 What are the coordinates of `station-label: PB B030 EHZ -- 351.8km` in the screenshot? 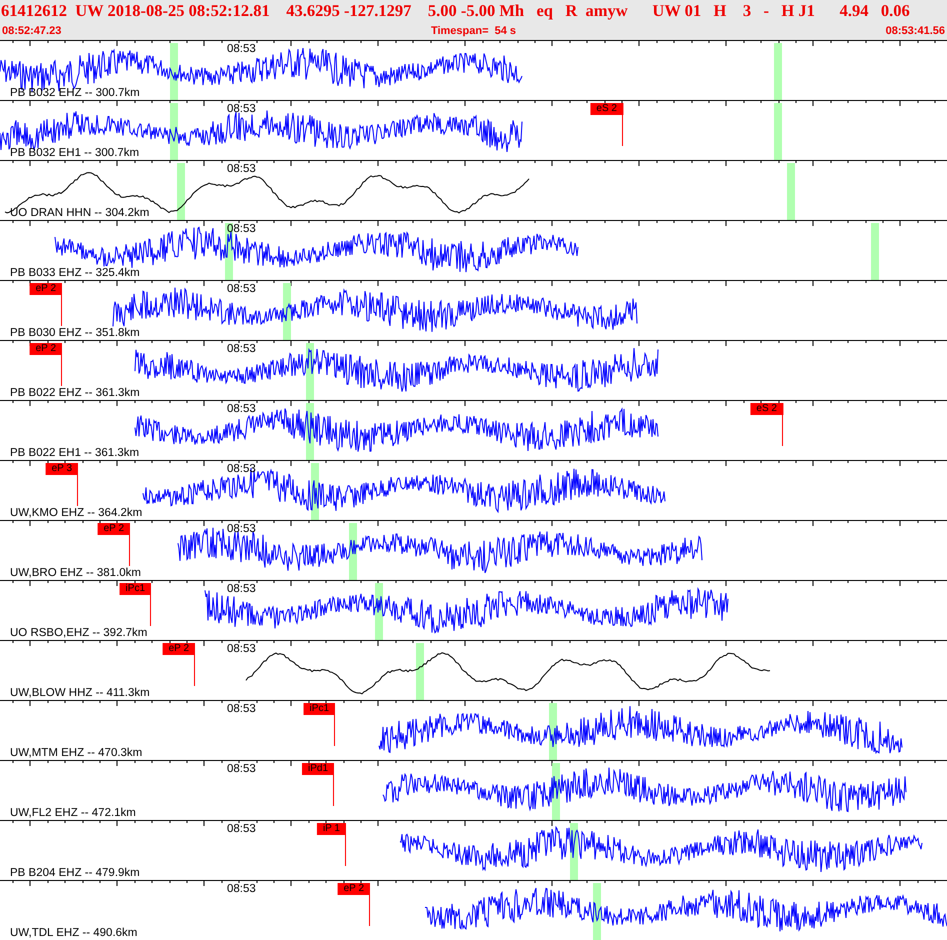 It's located at (75, 333).